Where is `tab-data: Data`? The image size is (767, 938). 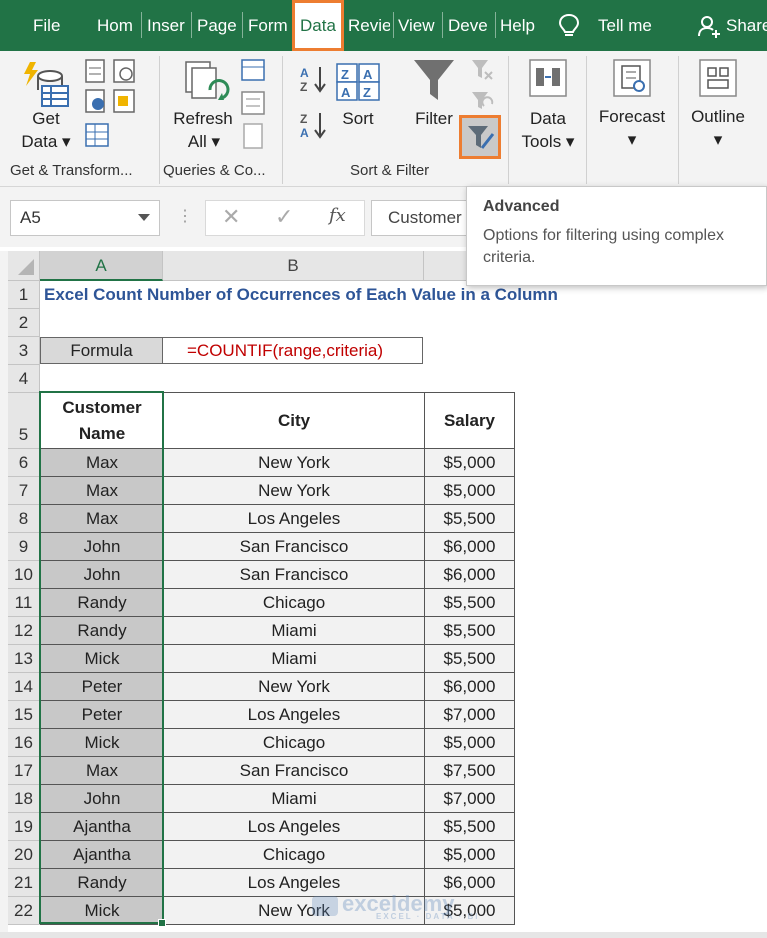
tab-data: Data is located at coordinates (318, 25).